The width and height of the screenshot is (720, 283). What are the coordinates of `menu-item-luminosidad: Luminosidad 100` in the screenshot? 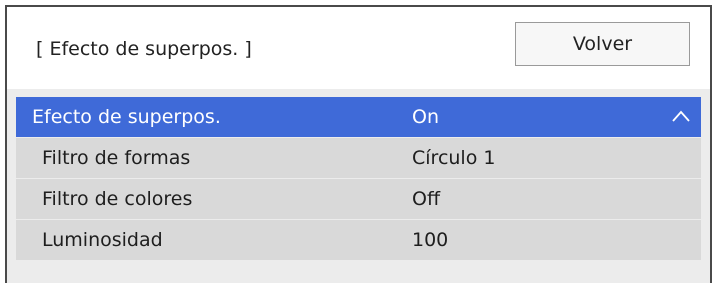 It's located at (358, 240).